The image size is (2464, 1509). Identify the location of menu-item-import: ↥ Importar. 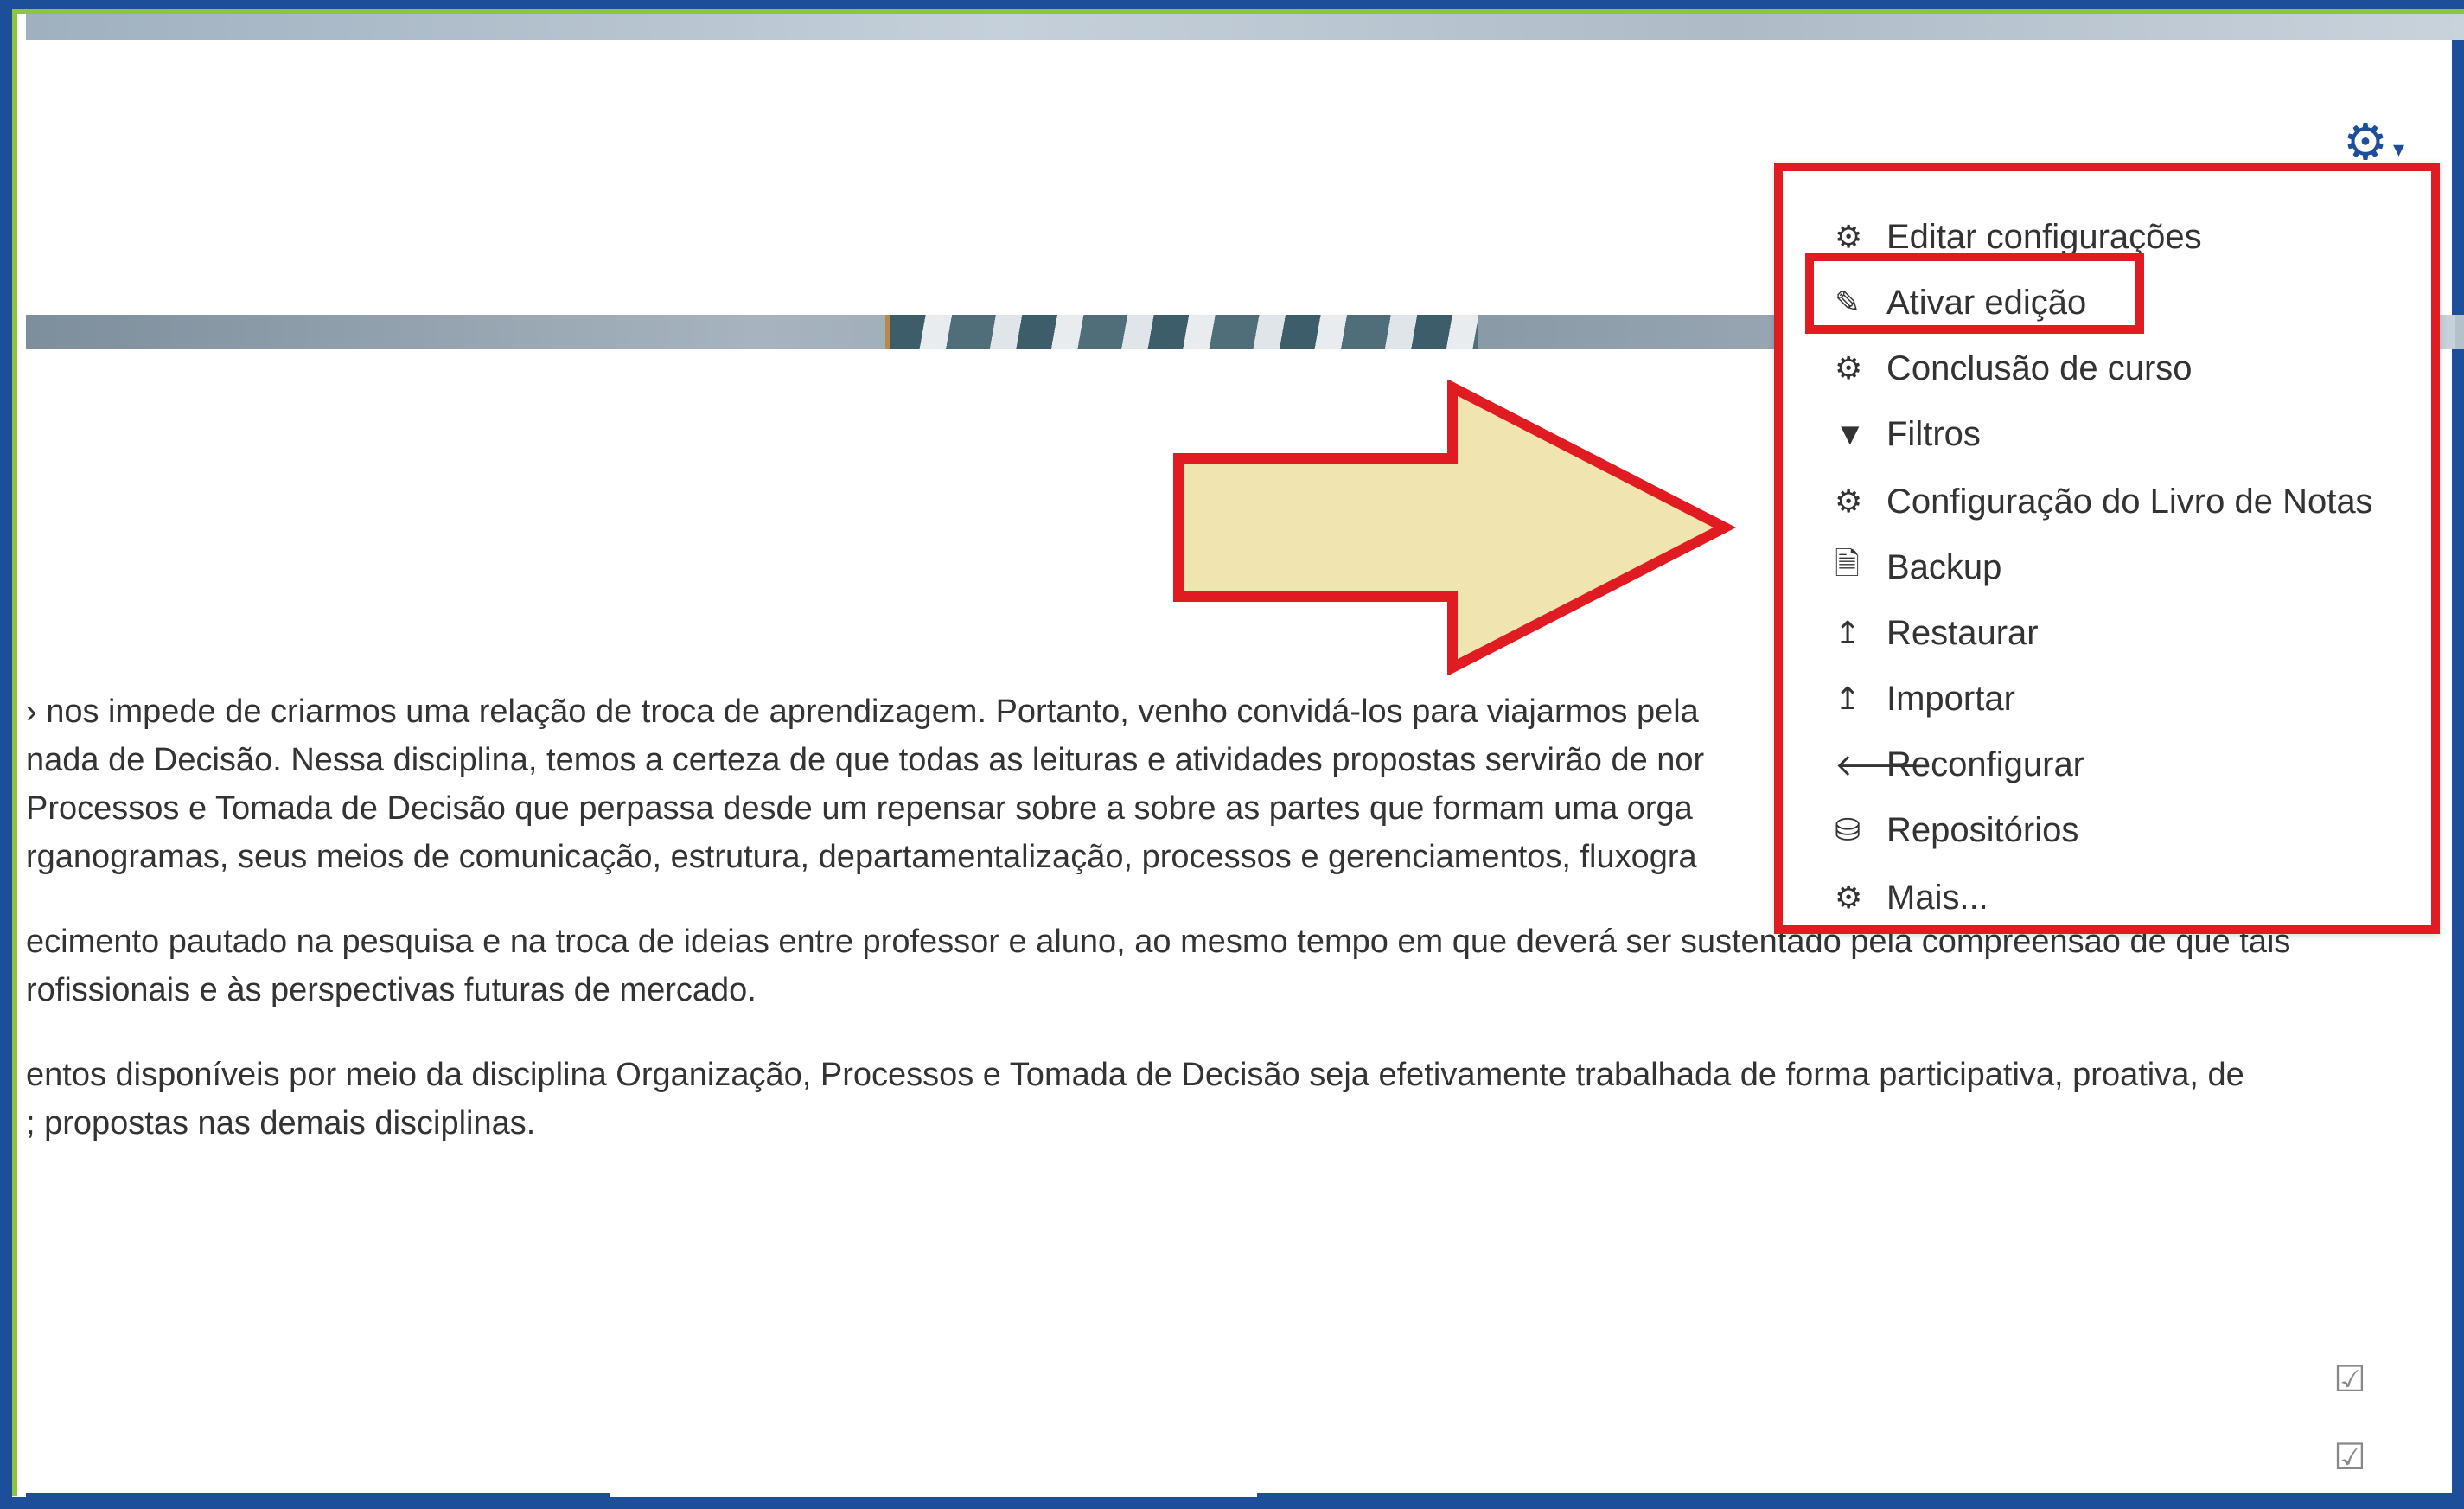
(1925, 699).